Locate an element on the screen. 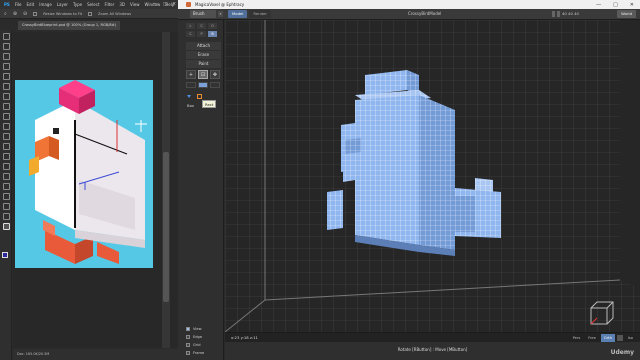  mv-maximize-button: □ is located at coordinates (615, 5).